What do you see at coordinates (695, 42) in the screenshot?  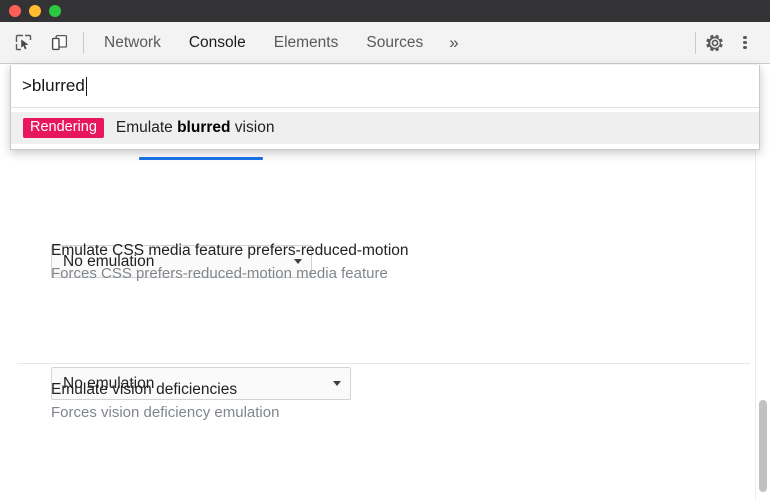 I see `toolbar-divider-right` at bounding box center [695, 42].